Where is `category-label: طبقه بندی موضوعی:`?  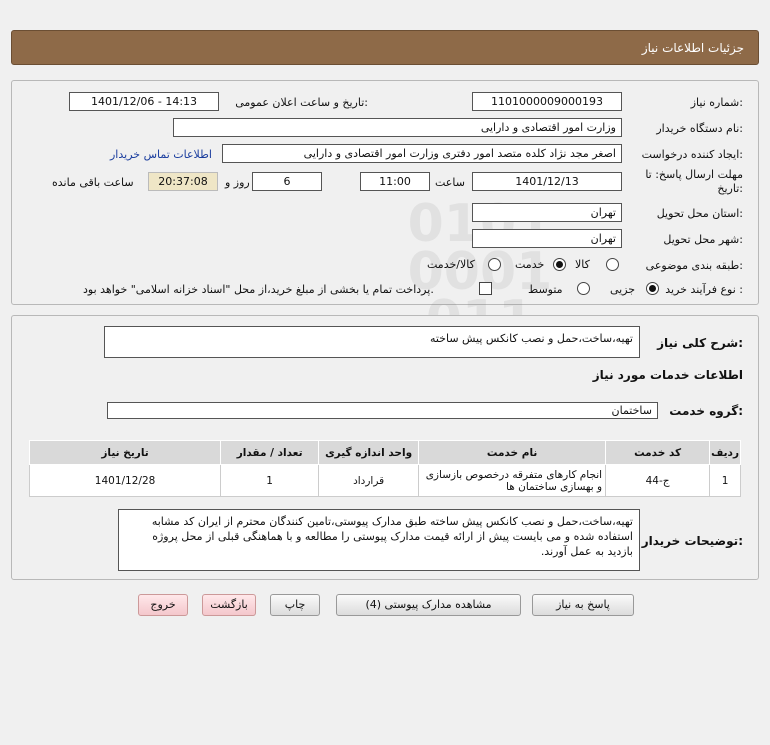
category-label: طبقه بندی موضوعی: is located at coordinates (694, 265).